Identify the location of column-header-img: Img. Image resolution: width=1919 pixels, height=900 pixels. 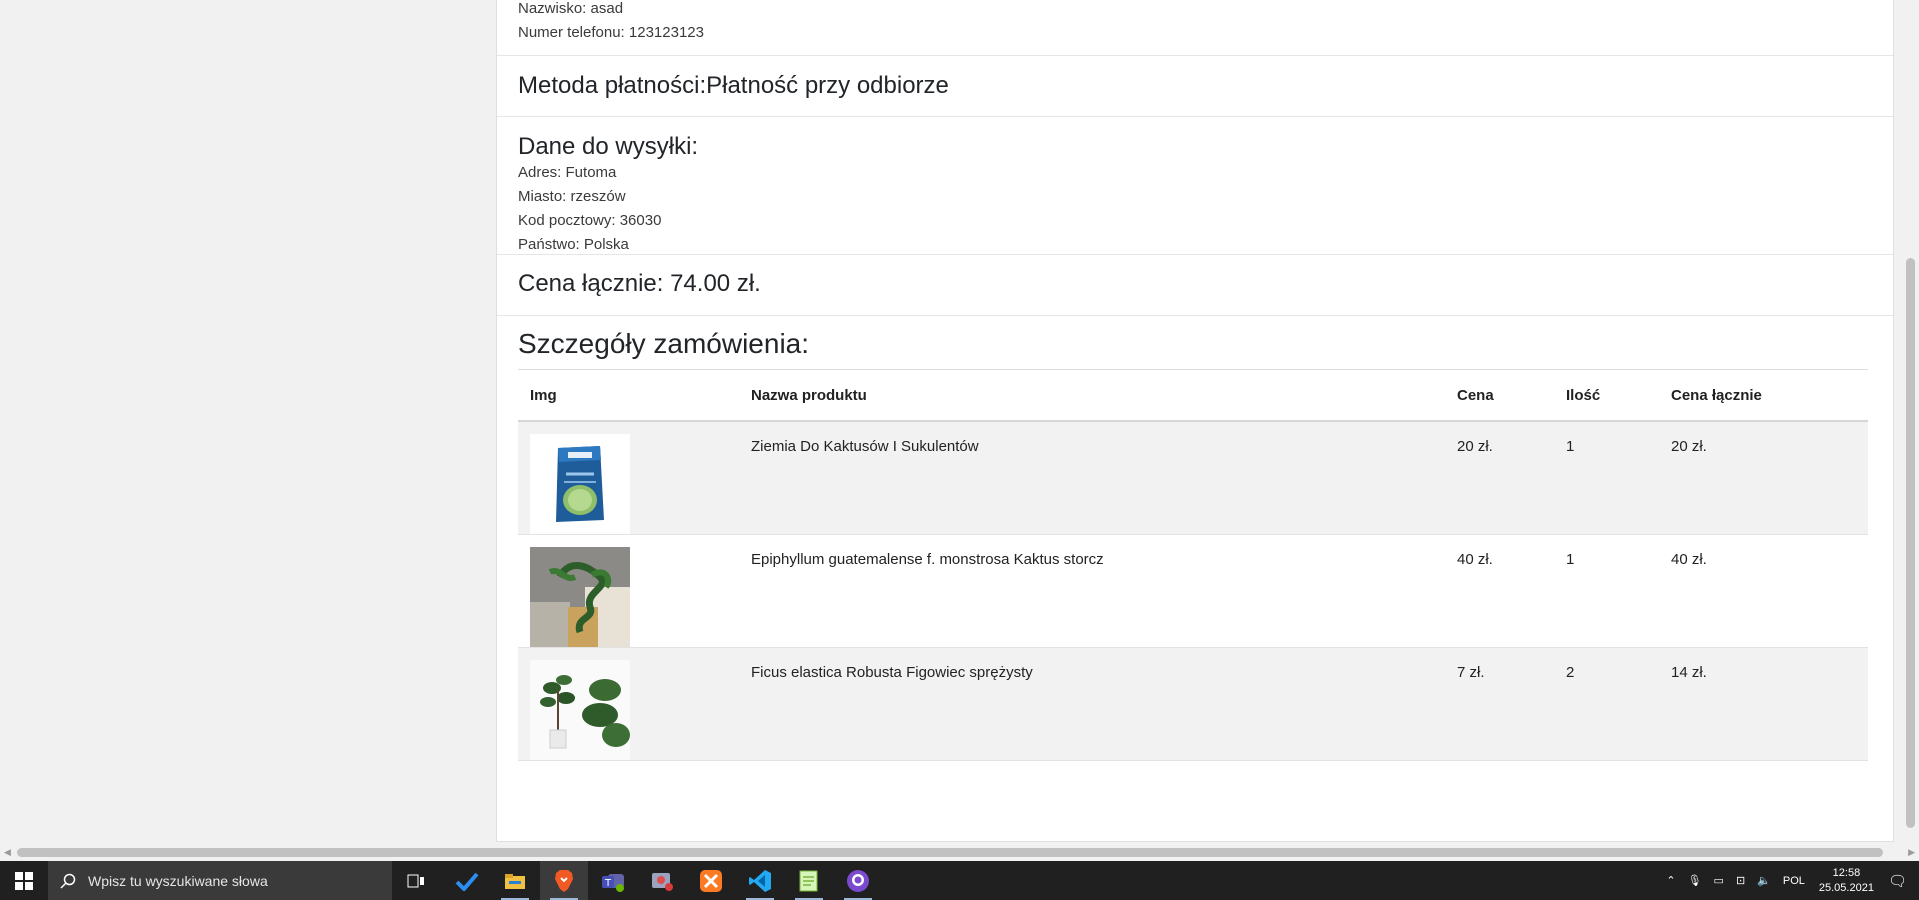
(628, 396).